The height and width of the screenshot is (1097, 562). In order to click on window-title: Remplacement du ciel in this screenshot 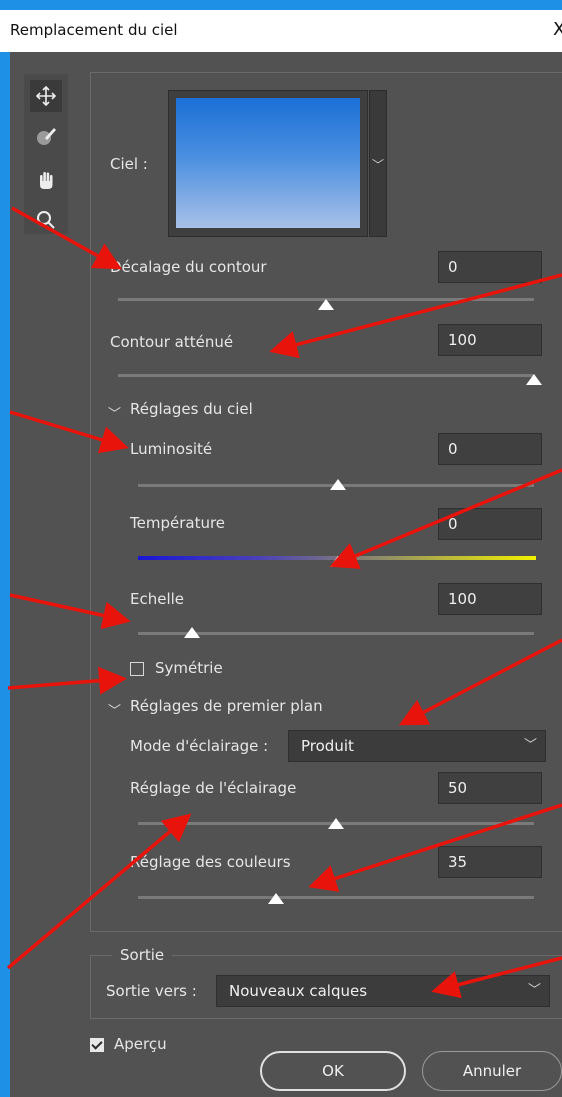, I will do `click(94, 30)`.